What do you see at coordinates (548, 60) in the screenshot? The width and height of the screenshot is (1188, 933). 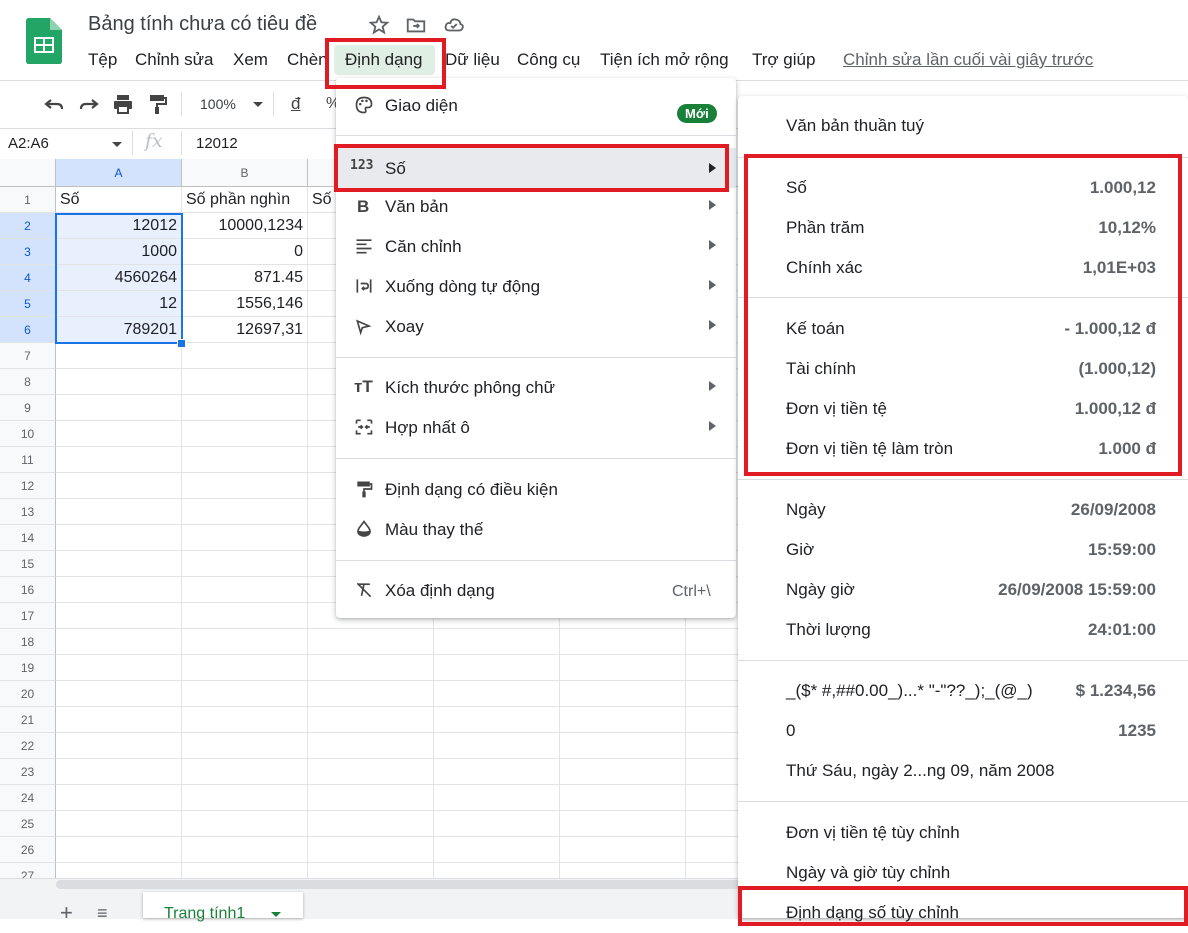 I see `menu-tools: Công cụ` at bounding box center [548, 60].